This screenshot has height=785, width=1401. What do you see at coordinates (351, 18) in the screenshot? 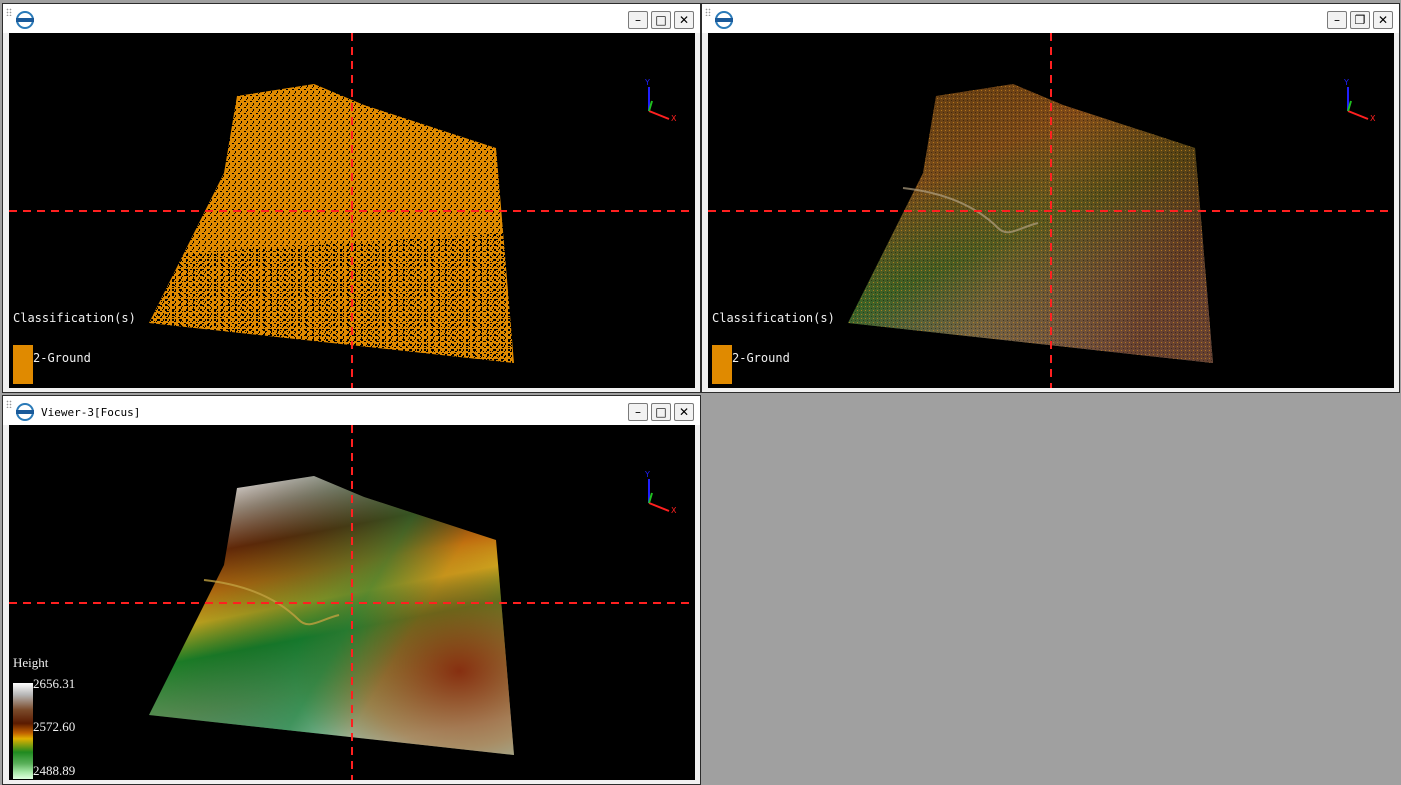
I see `viewer-1-titlebar: – □ ✕` at bounding box center [351, 18].